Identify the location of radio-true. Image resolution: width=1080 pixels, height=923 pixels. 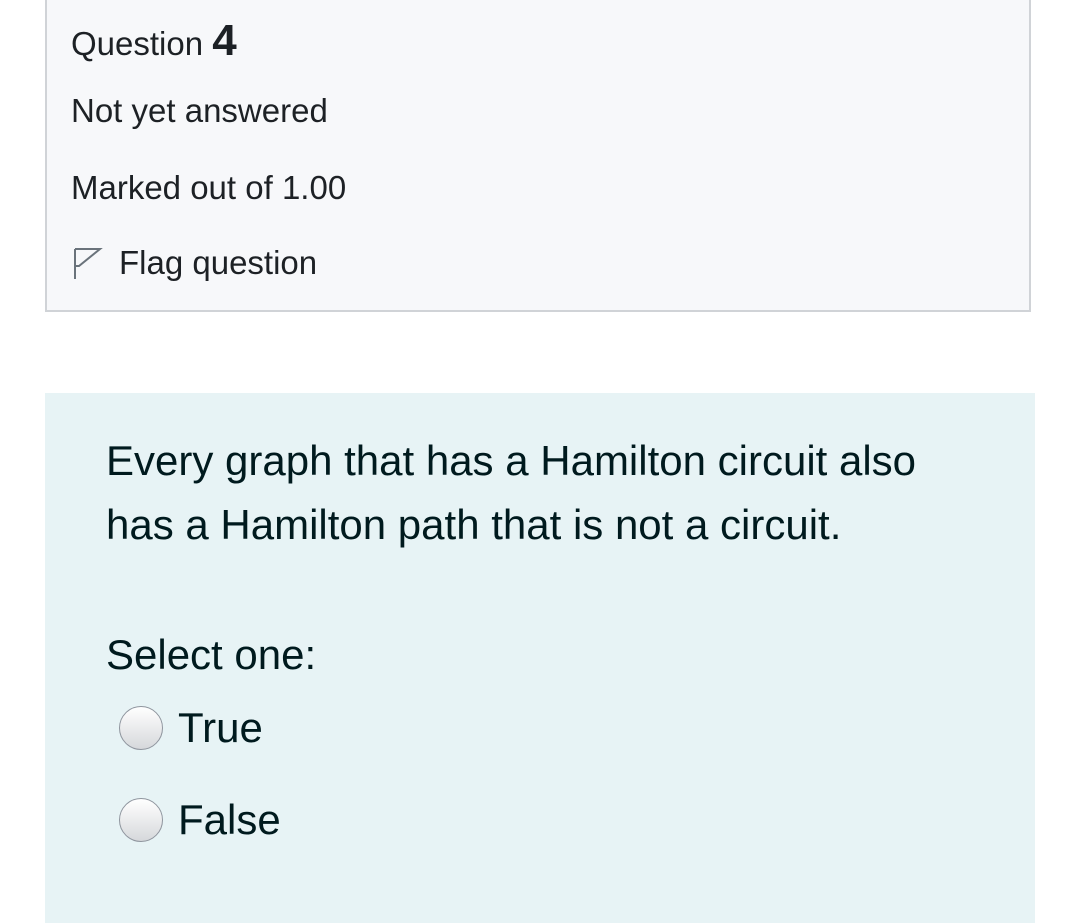
(141, 728).